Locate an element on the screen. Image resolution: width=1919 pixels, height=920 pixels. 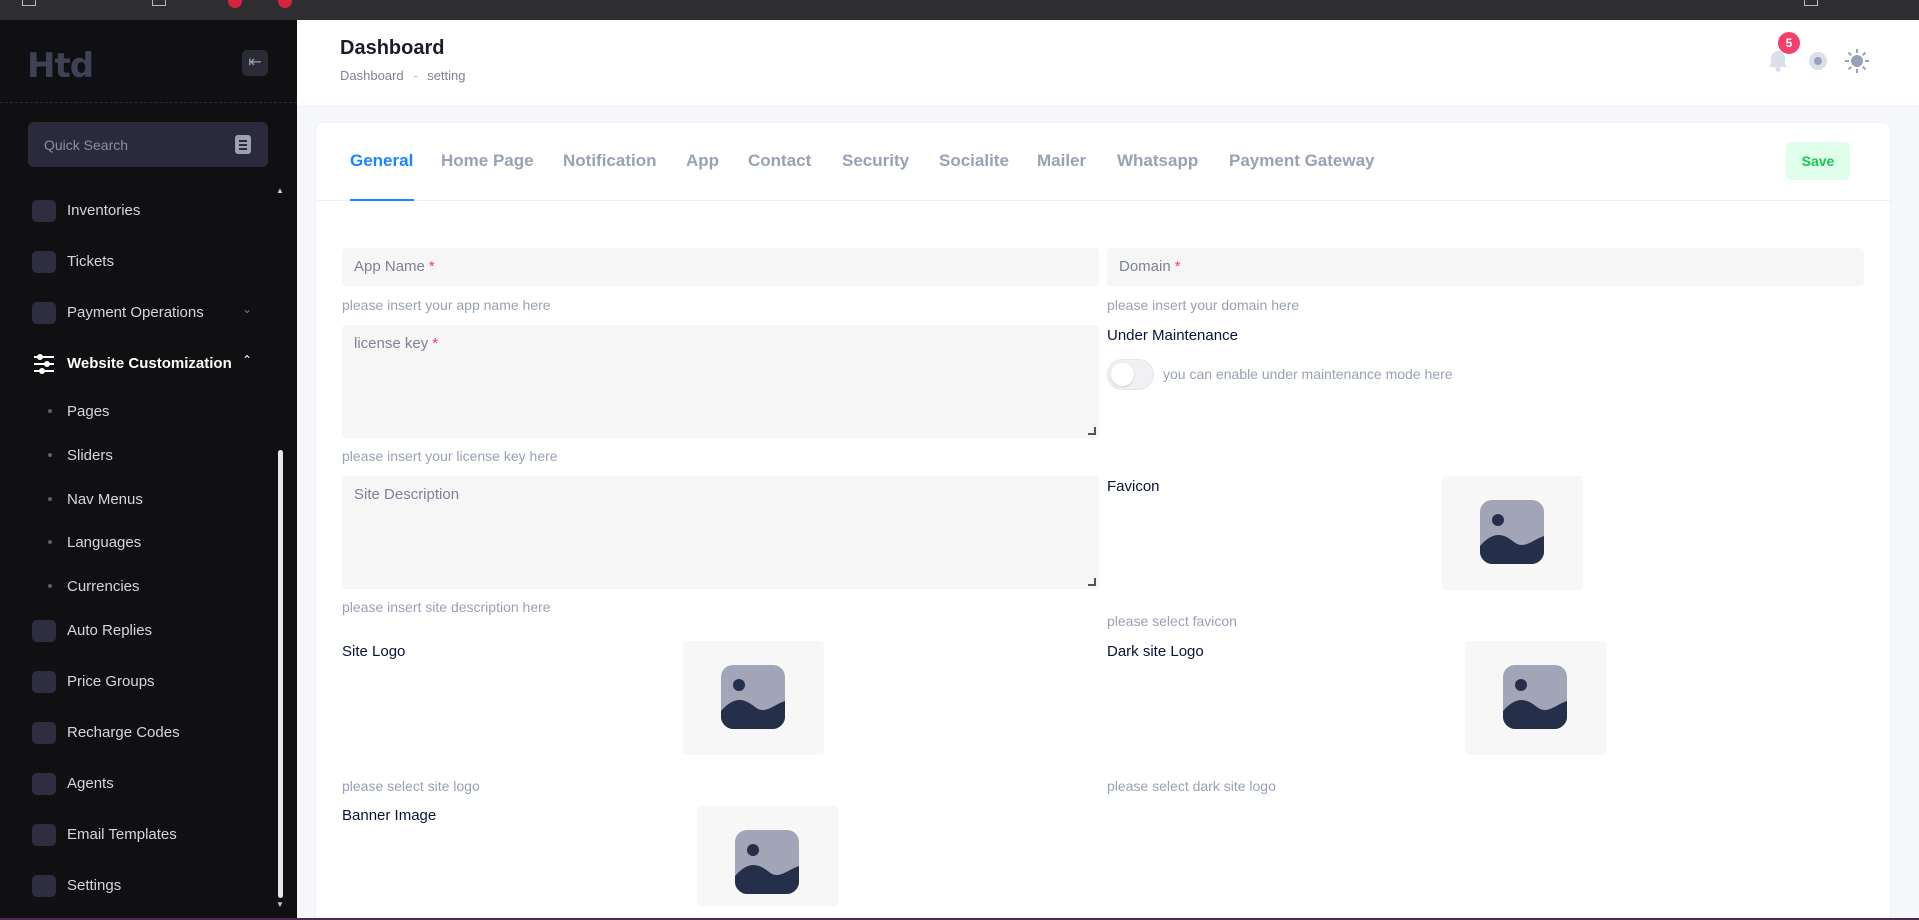
favicon-hint: please select favicon is located at coordinates (1172, 621).